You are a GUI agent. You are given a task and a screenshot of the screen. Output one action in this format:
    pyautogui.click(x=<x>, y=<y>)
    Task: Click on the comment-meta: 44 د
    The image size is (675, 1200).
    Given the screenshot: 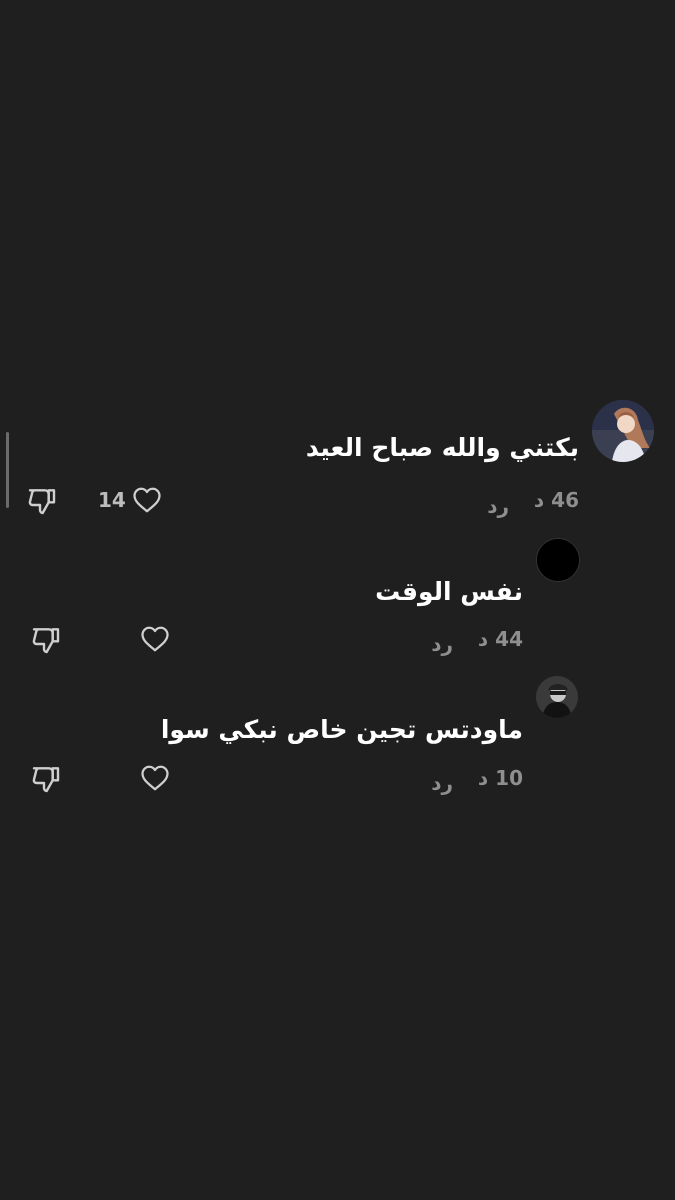 What is the action you would take?
    pyautogui.click(x=500, y=639)
    